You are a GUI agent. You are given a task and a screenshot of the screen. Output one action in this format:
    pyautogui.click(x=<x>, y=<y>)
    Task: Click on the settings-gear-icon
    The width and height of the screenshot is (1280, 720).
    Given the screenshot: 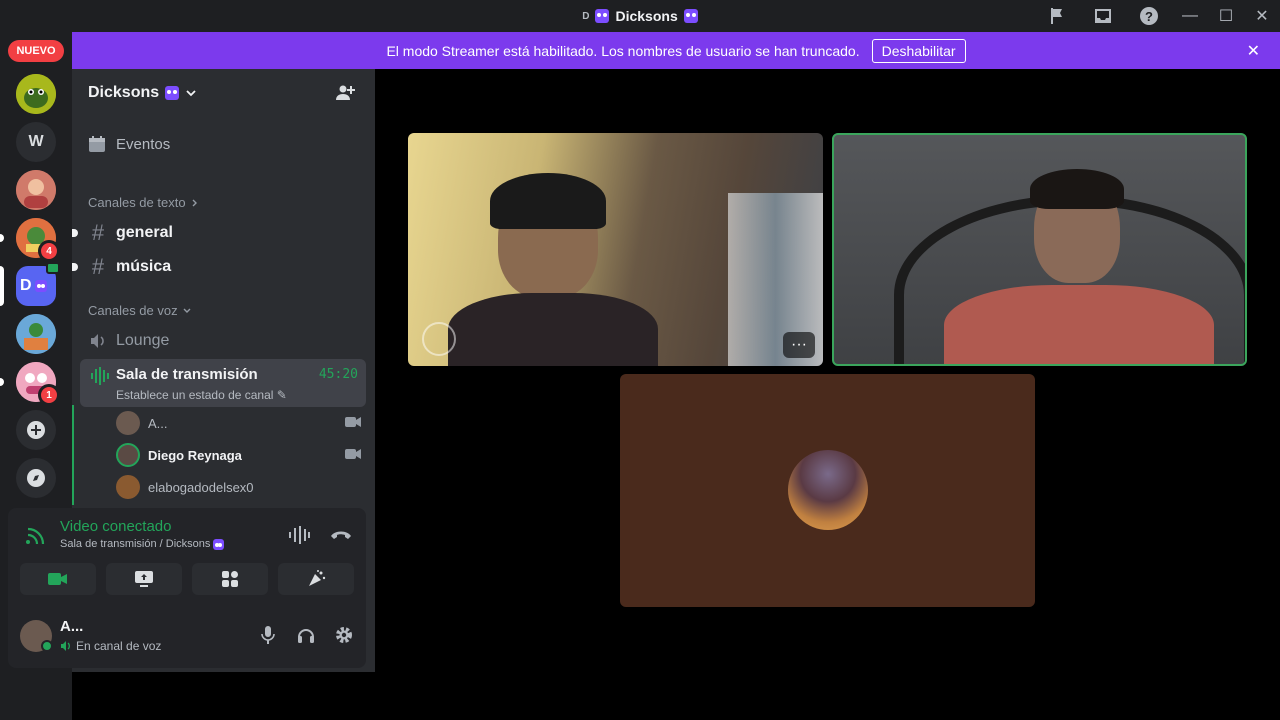 What is the action you would take?
    pyautogui.click(x=344, y=635)
    